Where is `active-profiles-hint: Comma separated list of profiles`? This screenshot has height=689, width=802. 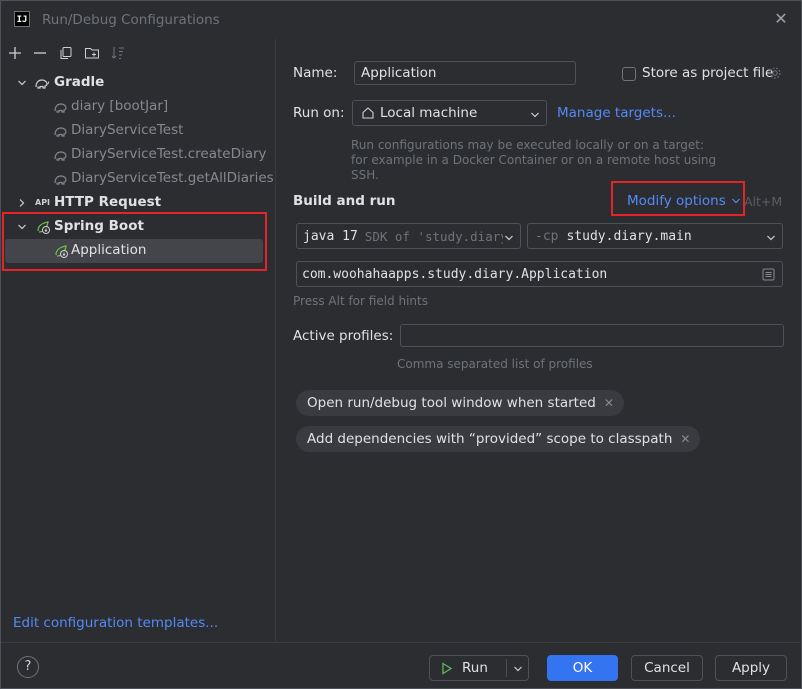
active-profiles-hint: Comma separated list of profiles is located at coordinates (495, 364).